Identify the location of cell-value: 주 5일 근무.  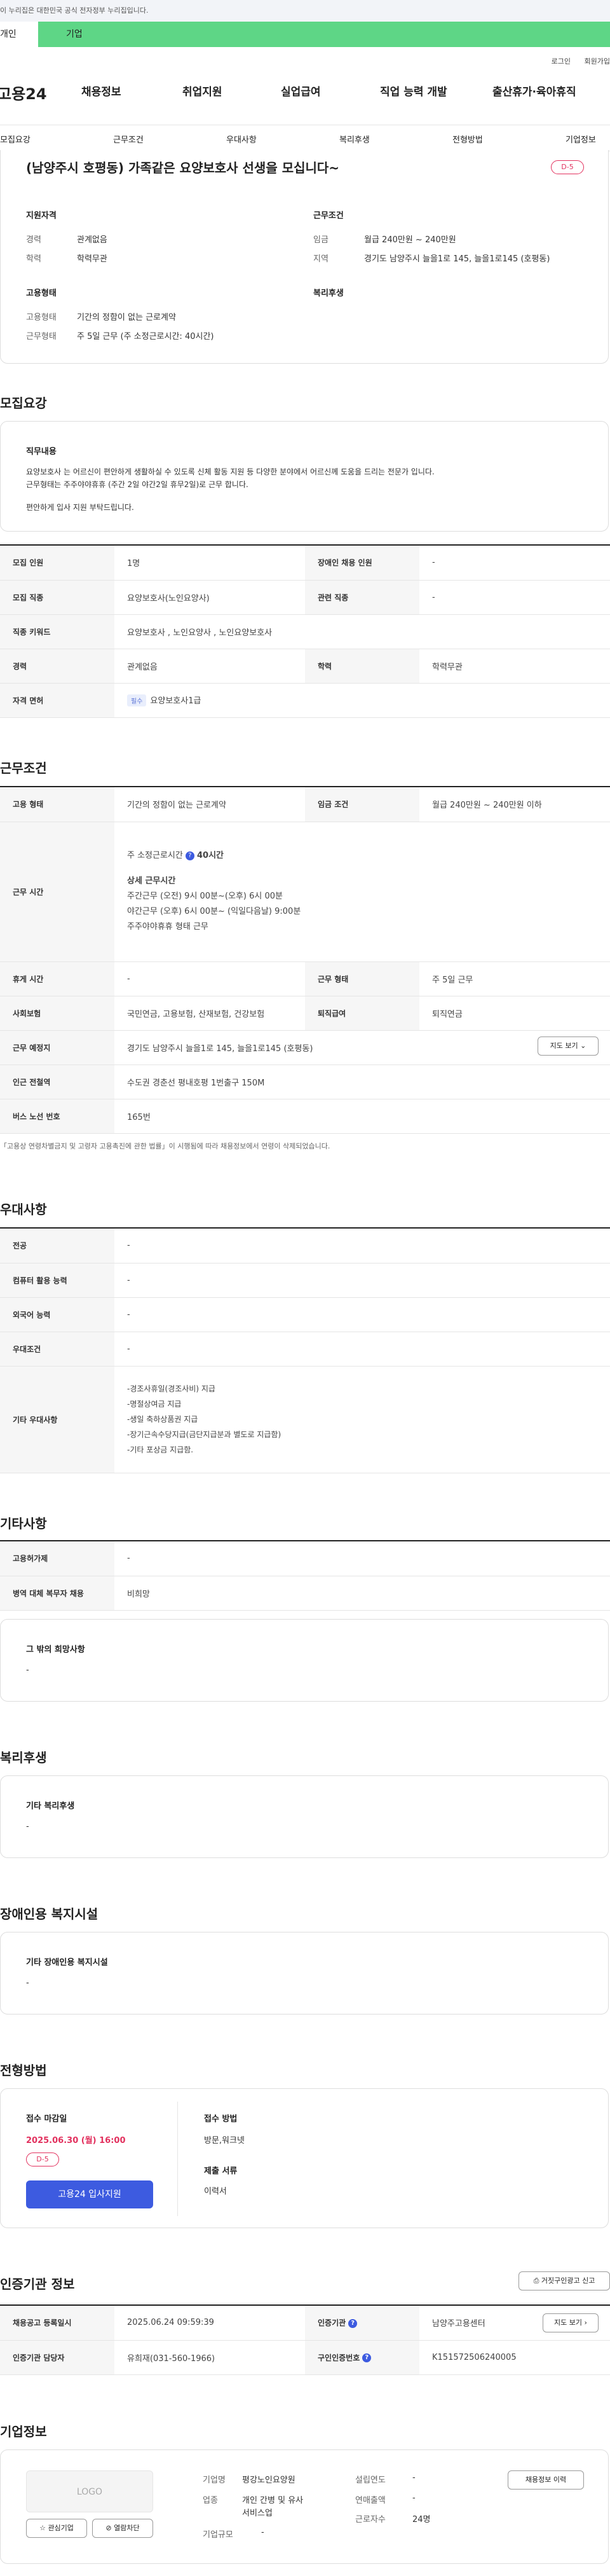
(514, 978).